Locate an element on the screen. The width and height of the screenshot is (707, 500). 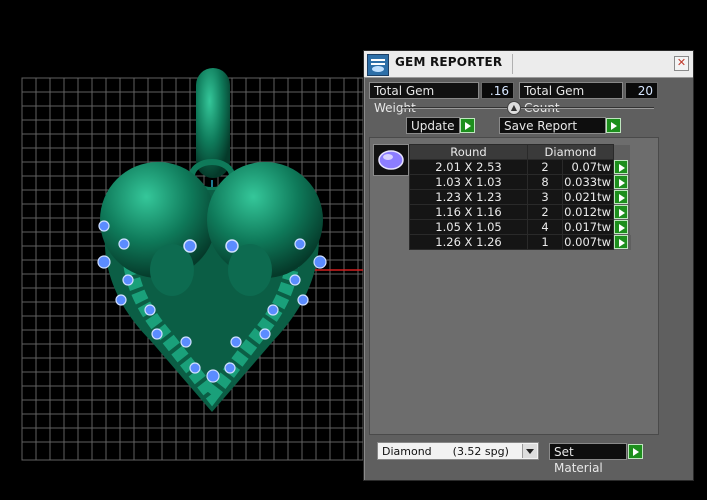
gem-count: 8 is located at coordinates (545, 182).